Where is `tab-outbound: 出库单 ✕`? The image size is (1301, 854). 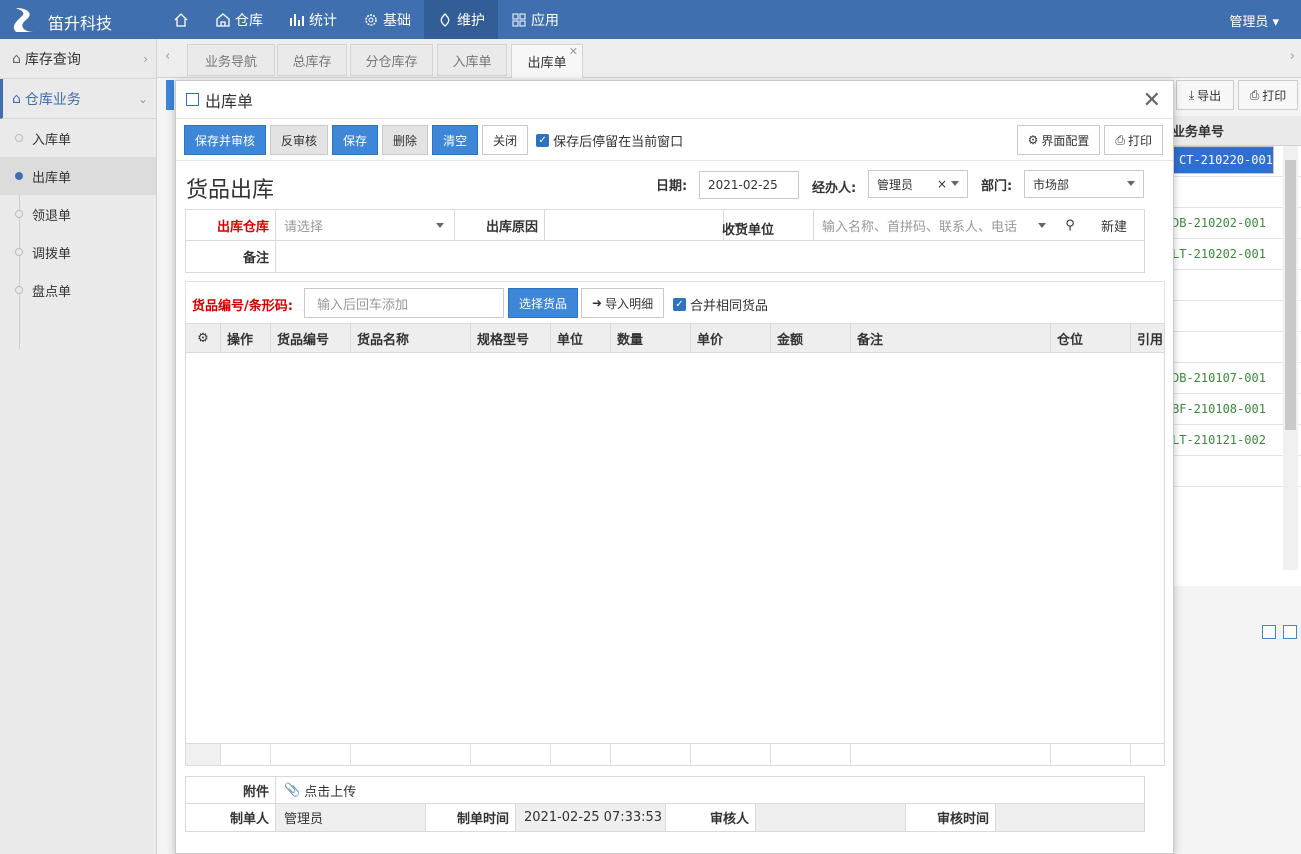 tab-outbound: 出库单 ✕ is located at coordinates (547, 61).